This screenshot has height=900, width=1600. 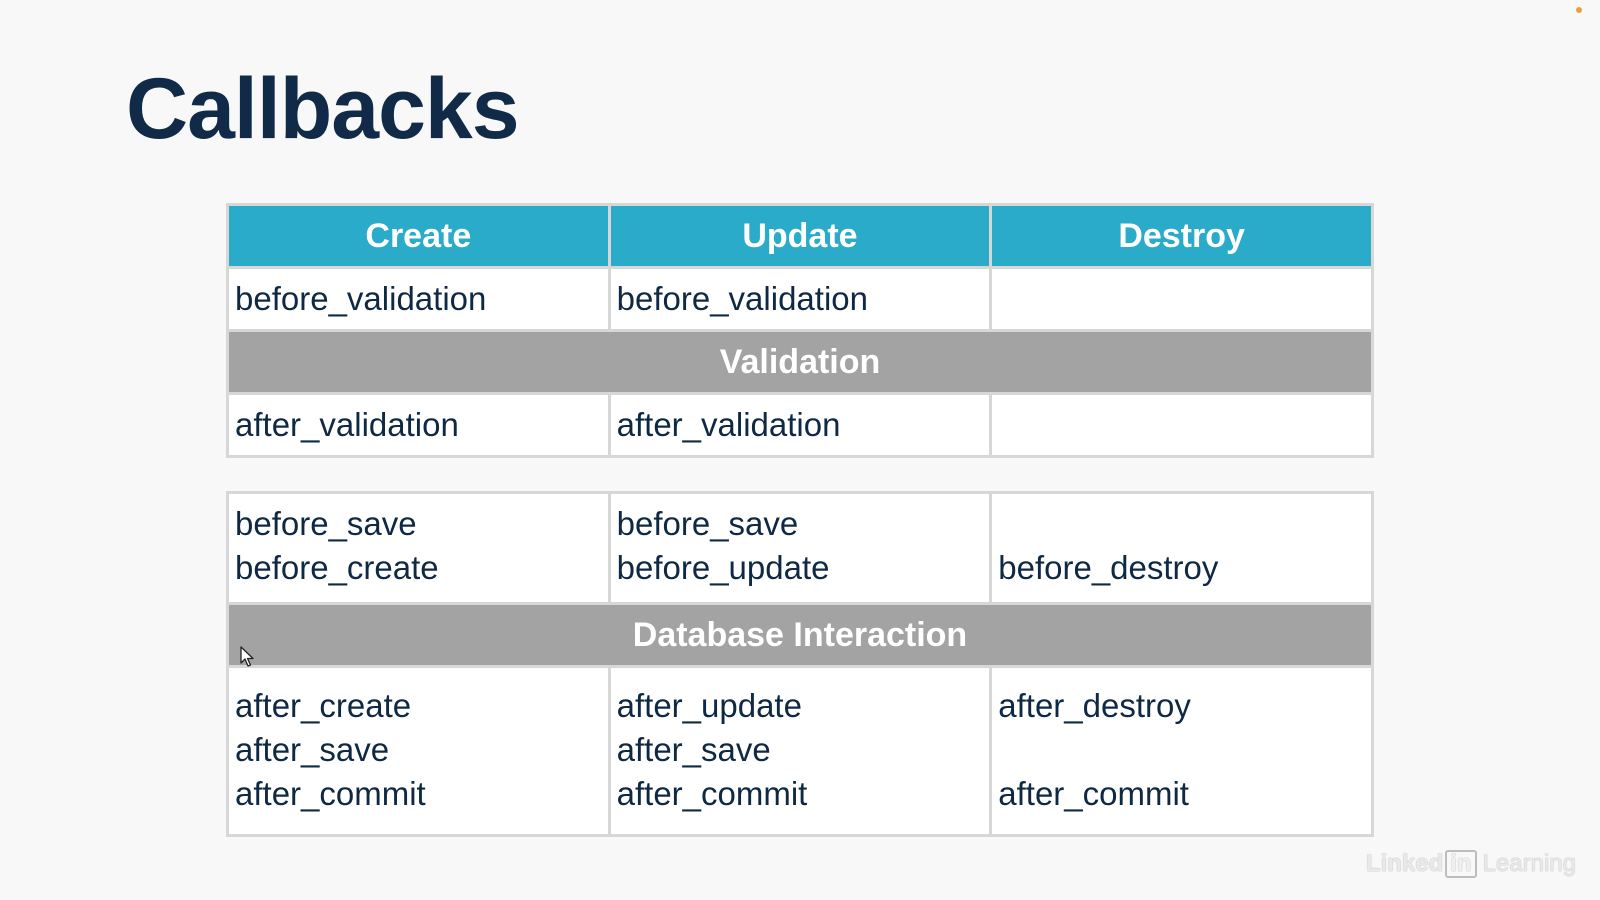 I want to click on cell-update-after-db: after_update after_save after_commit, so click(x=800, y=751).